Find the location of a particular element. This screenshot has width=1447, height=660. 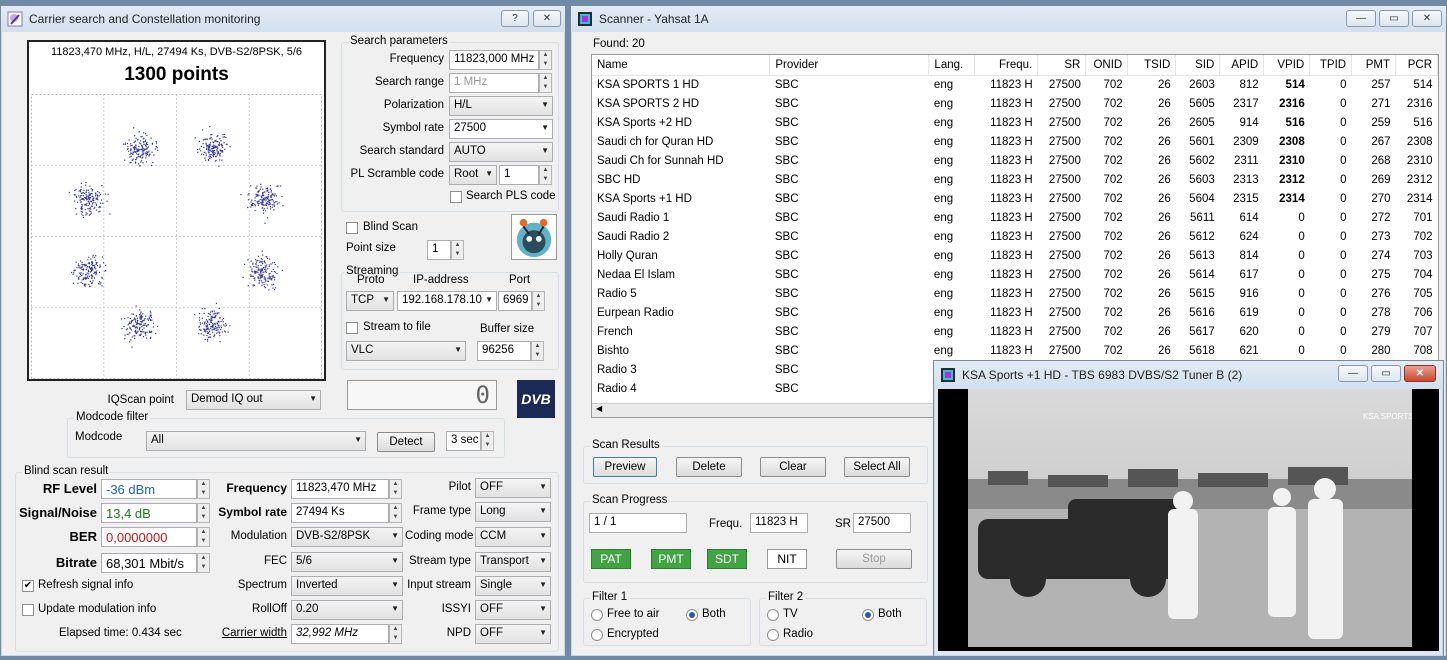

res-symbol-spin: ▲ ▼ is located at coordinates (395, 513).